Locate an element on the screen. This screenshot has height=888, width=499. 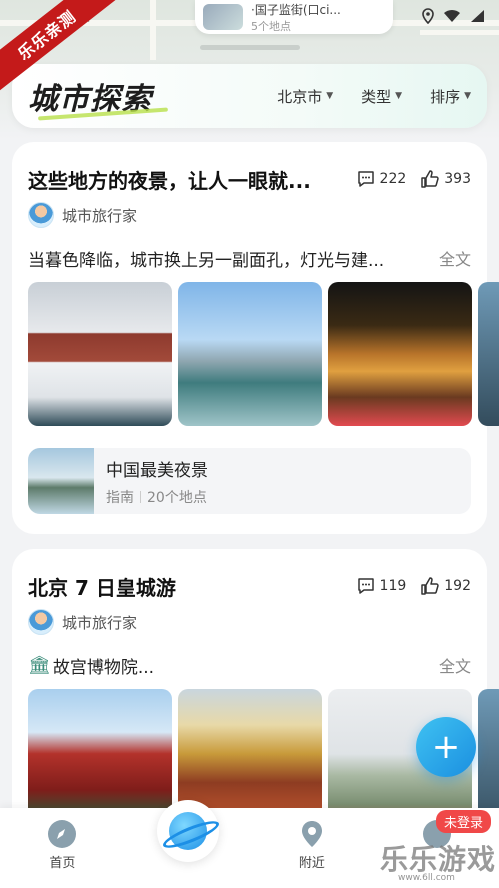
nav-home-label: 首页 is located at coordinates (62, 863).